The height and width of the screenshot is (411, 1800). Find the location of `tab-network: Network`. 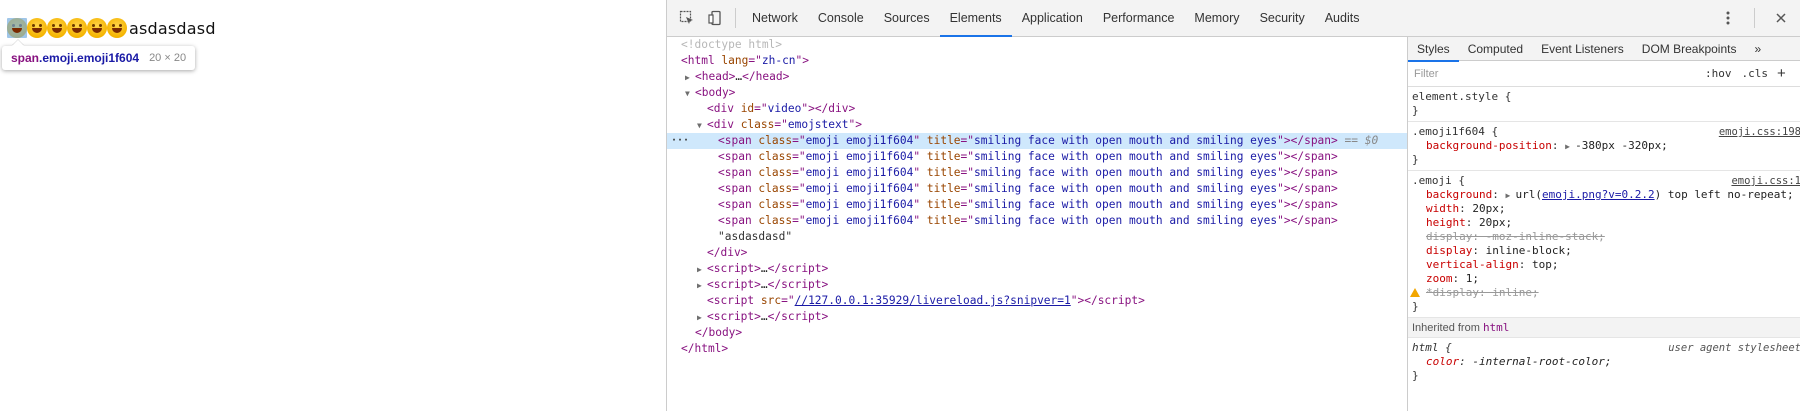

tab-network: Network is located at coordinates (775, 18).